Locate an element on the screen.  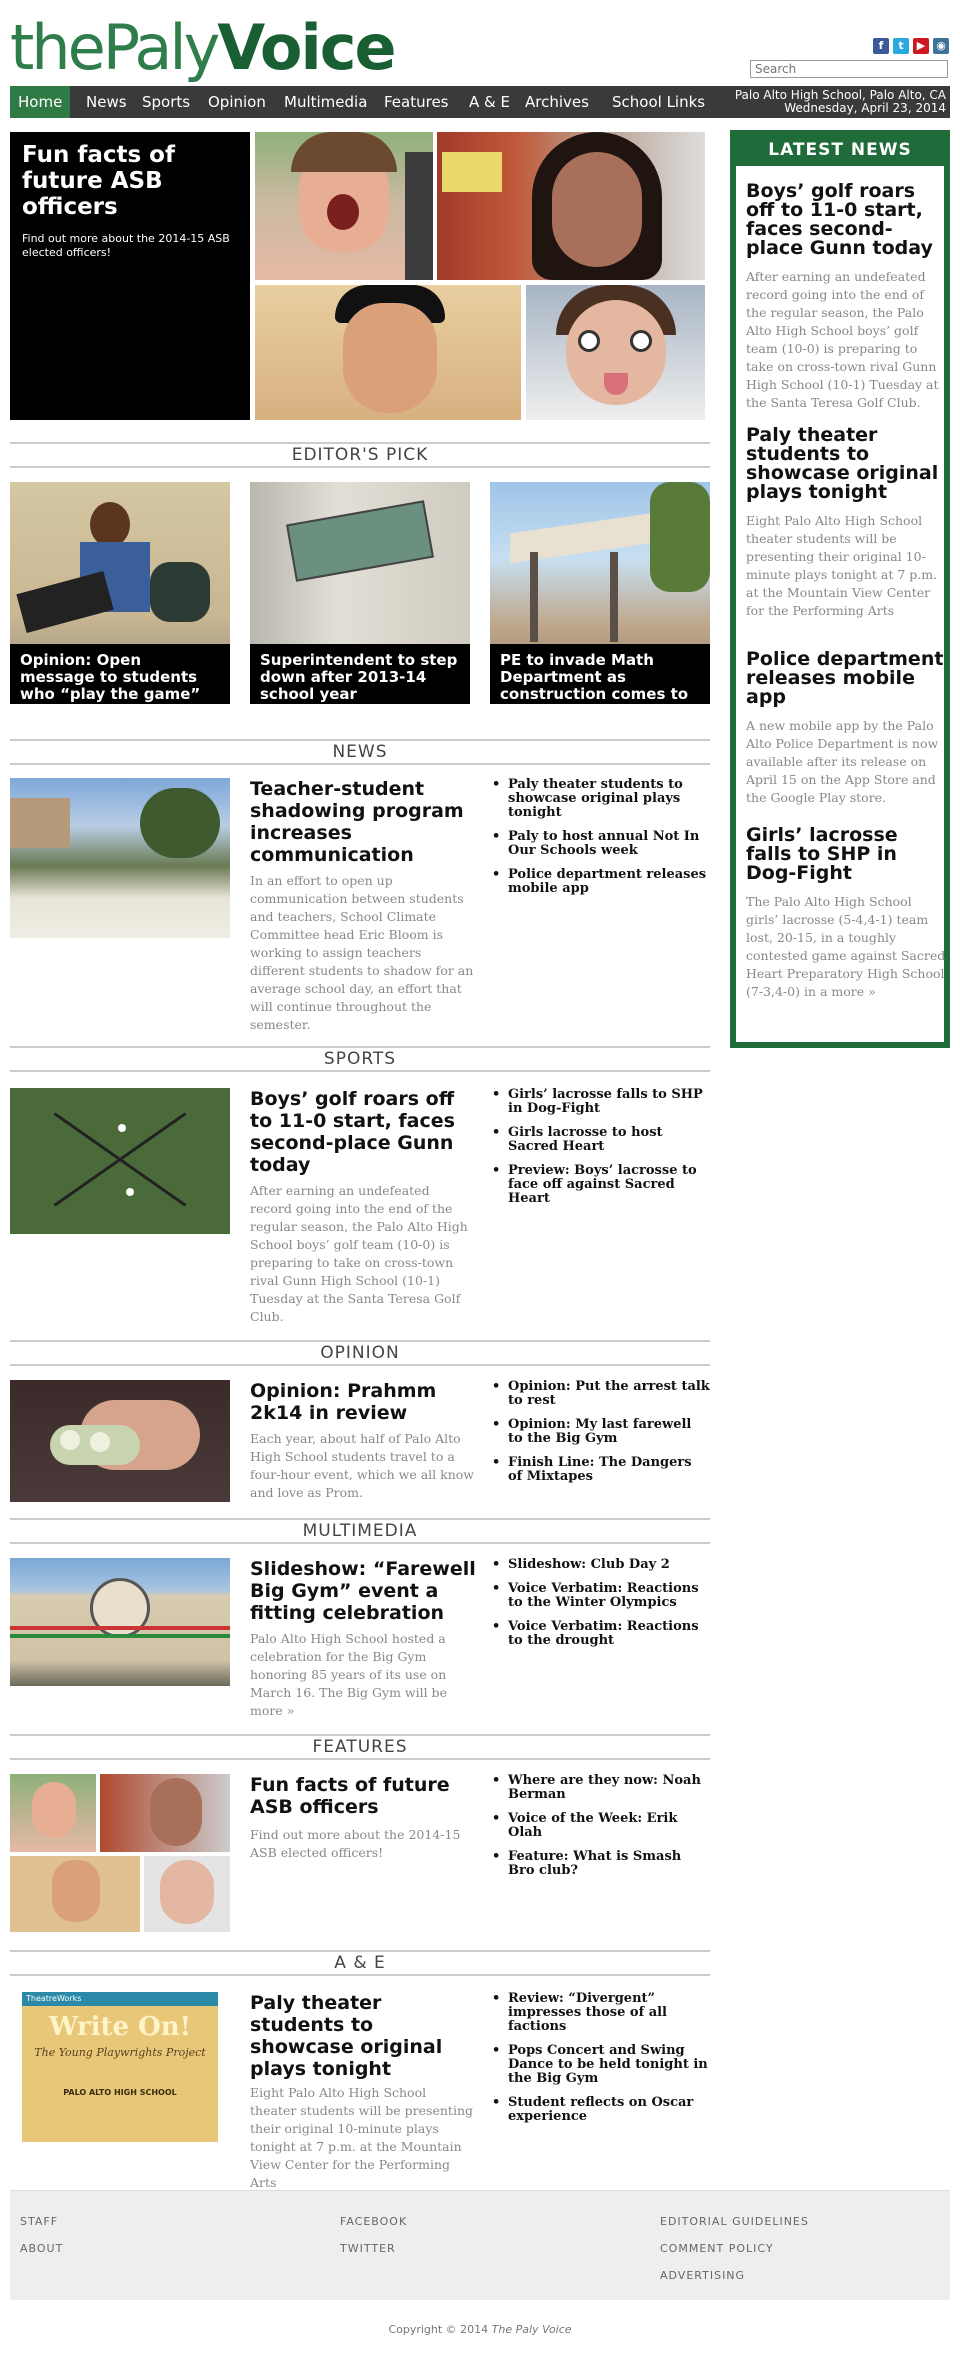
sports-related-link: Girls lacrosse to host Sacred Heart is located at coordinates (600, 1140).